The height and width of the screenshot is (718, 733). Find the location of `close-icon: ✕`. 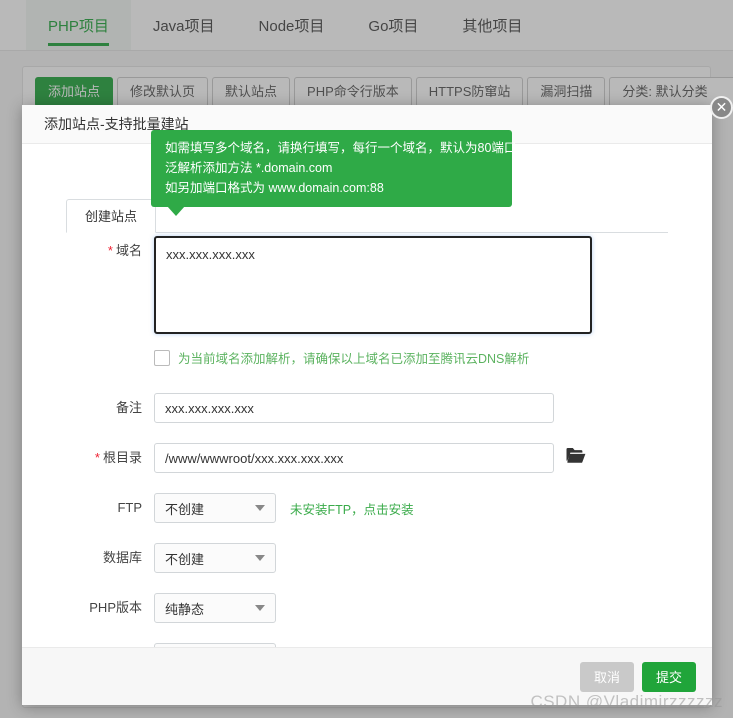

close-icon: ✕ is located at coordinates (721, 107).